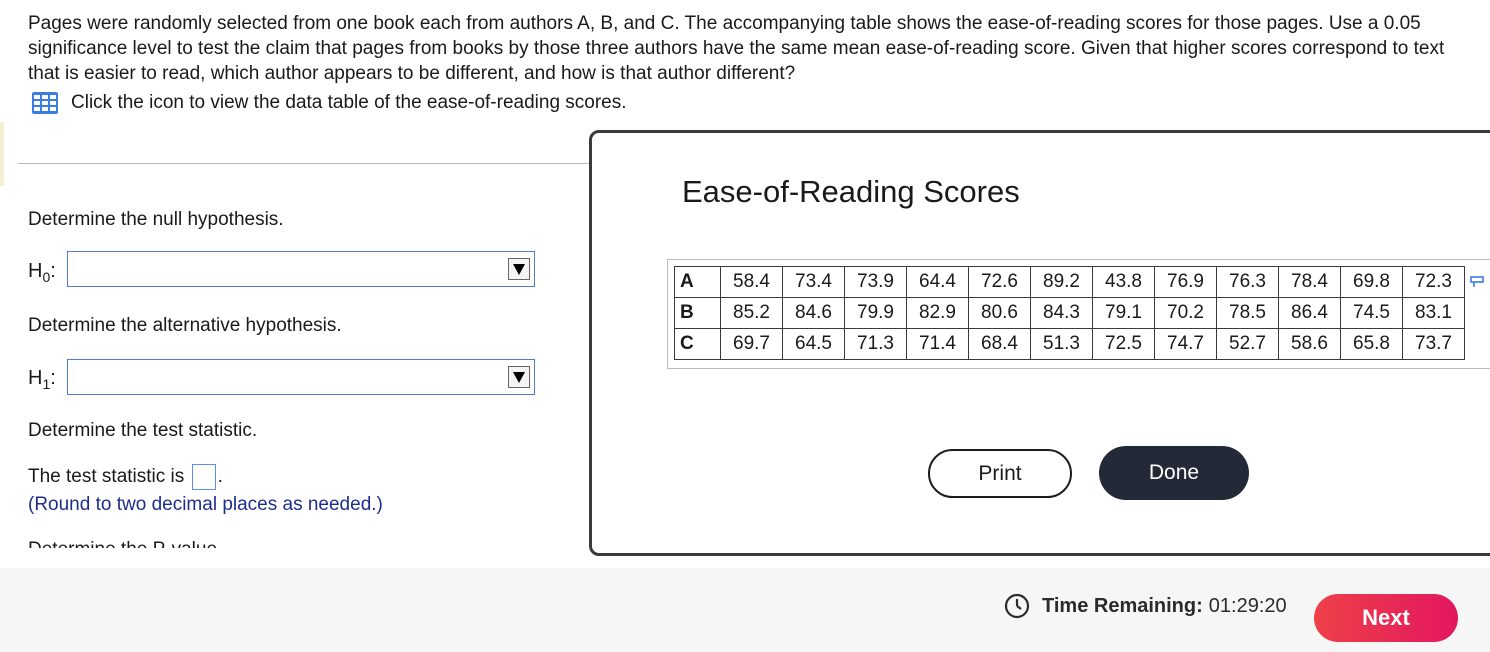 The image size is (1490, 652). Describe the element at coordinates (1061, 313) in the screenshot. I see `table-cell: 84.3` at that location.